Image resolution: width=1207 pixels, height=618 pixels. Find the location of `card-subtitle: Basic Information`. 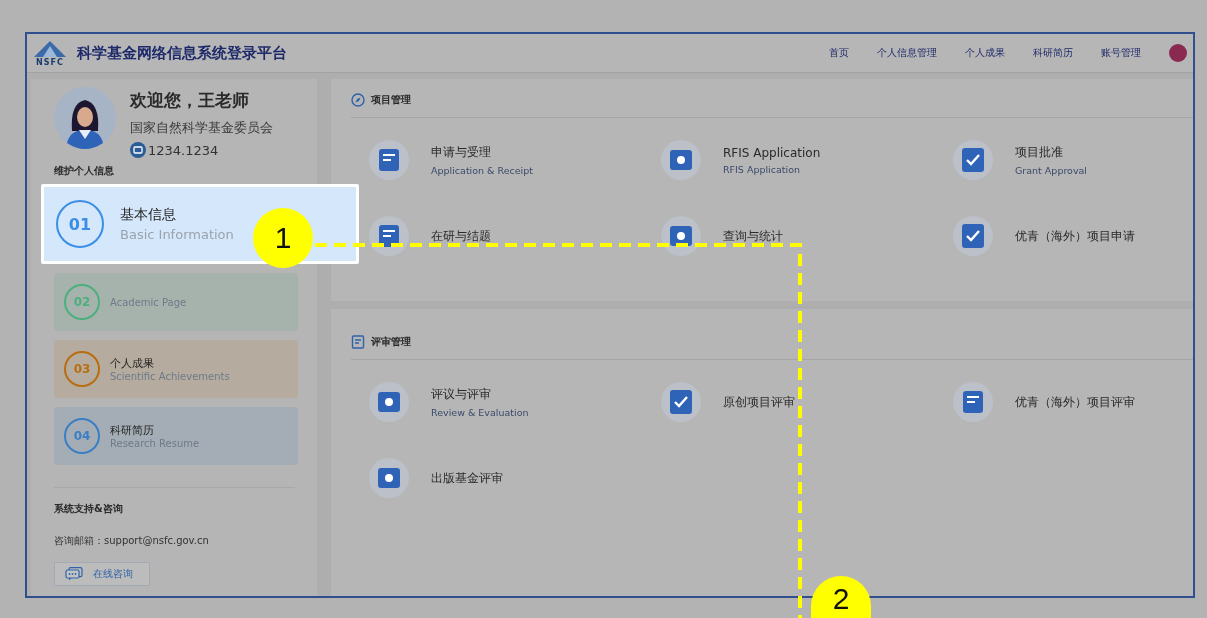

card-subtitle: Basic Information is located at coordinates (177, 234).